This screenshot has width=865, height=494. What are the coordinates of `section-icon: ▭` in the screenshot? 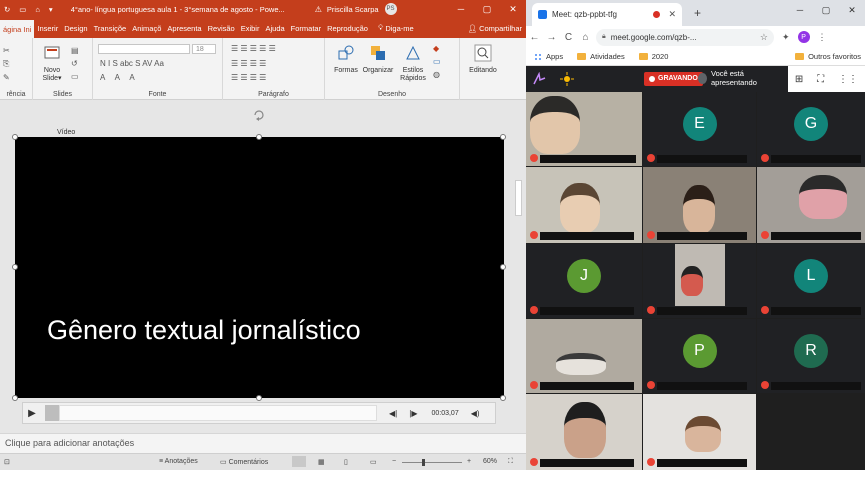 It's located at (75, 76).